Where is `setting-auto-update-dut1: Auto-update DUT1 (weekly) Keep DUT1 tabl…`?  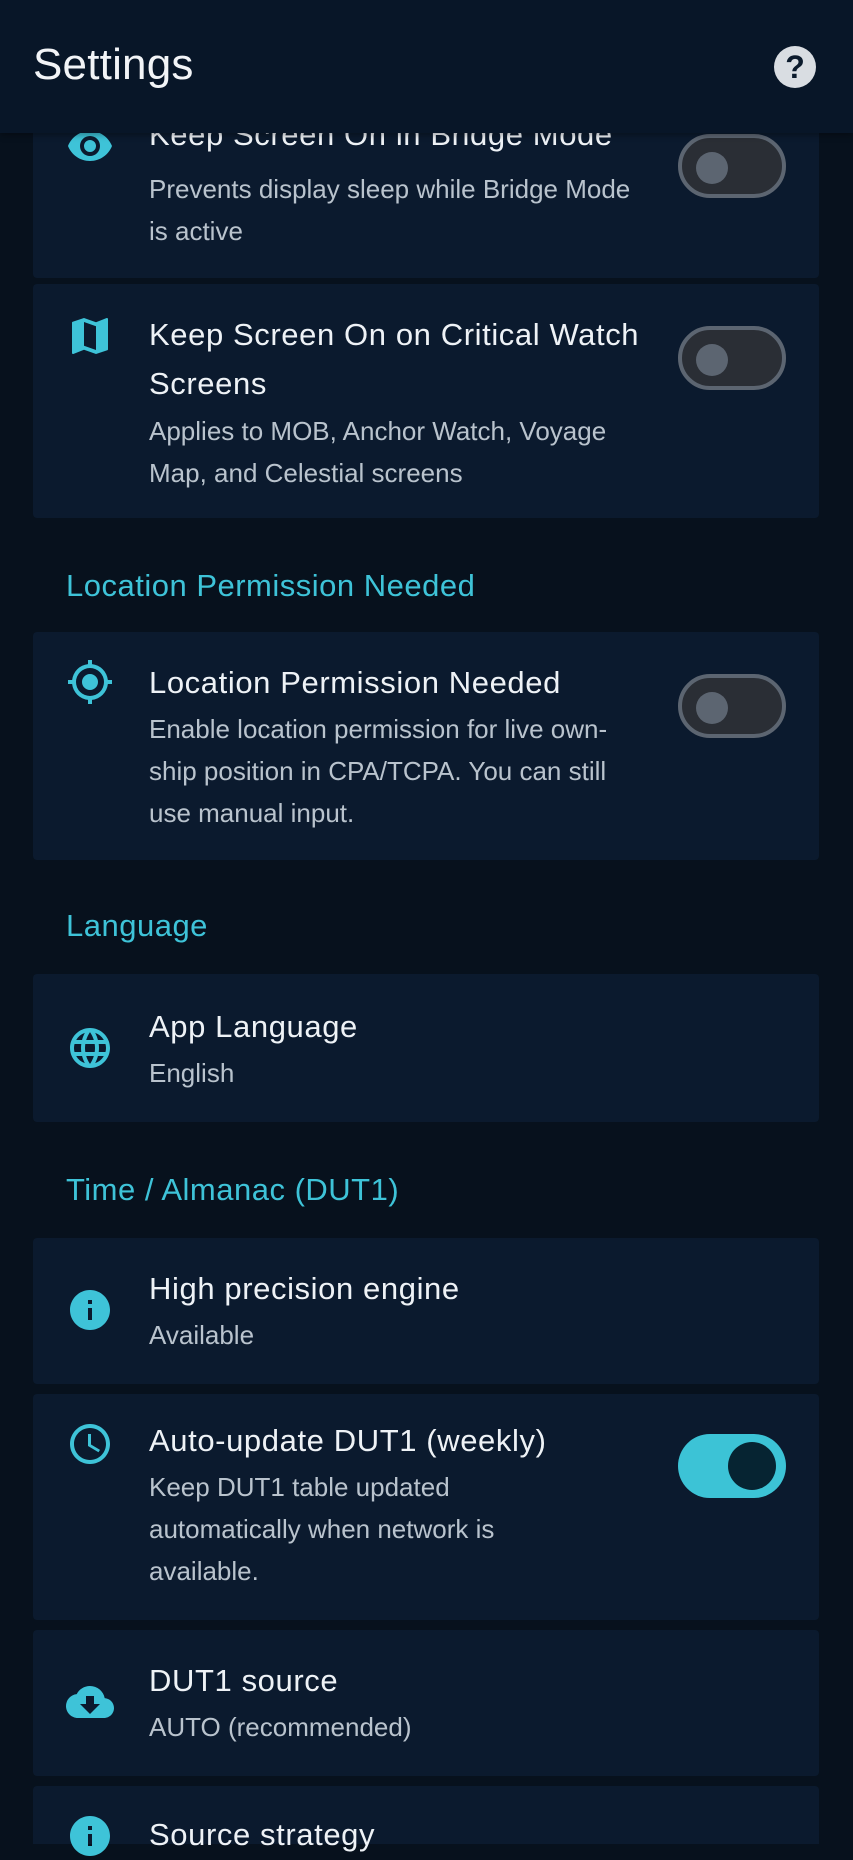 setting-auto-update-dut1: Auto-update DUT1 (weekly) Keep DUT1 tabl… is located at coordinates (426, 1507).